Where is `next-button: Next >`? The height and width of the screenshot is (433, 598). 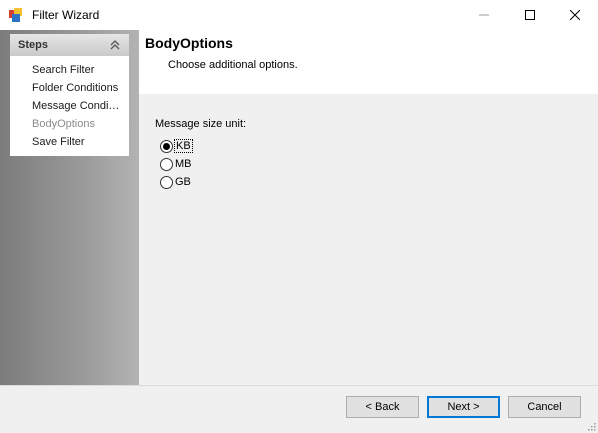
next-button: Next > is located at coordinates (463, 407).